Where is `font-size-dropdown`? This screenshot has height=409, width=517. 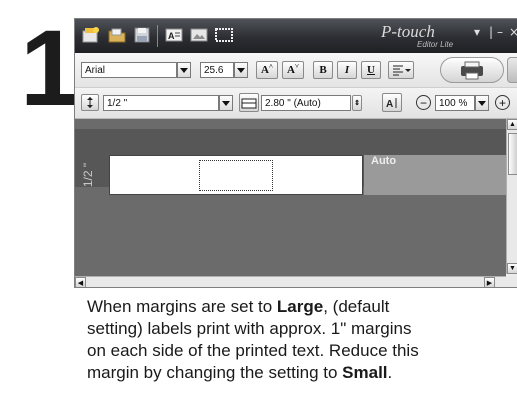
font-size-dropdown is located at coordinates (241, 70).